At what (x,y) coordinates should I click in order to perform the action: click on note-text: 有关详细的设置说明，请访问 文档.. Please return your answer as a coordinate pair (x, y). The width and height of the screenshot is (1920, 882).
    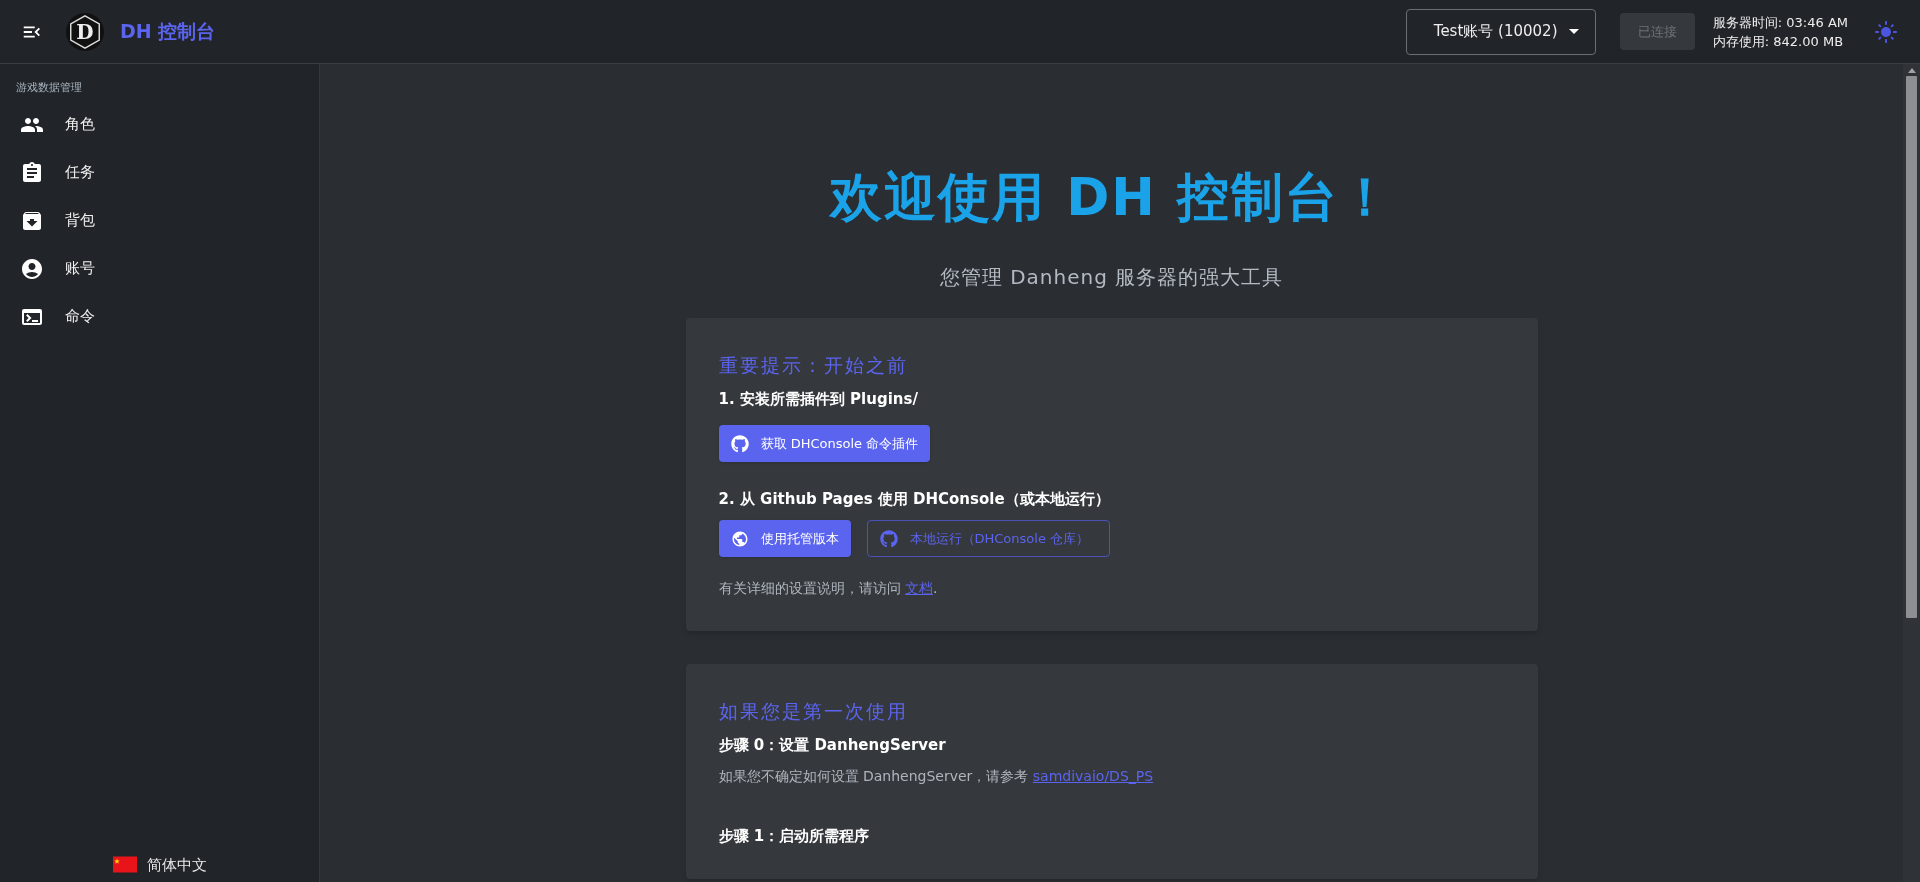
    Looking at the image, I should click on (828, 588).